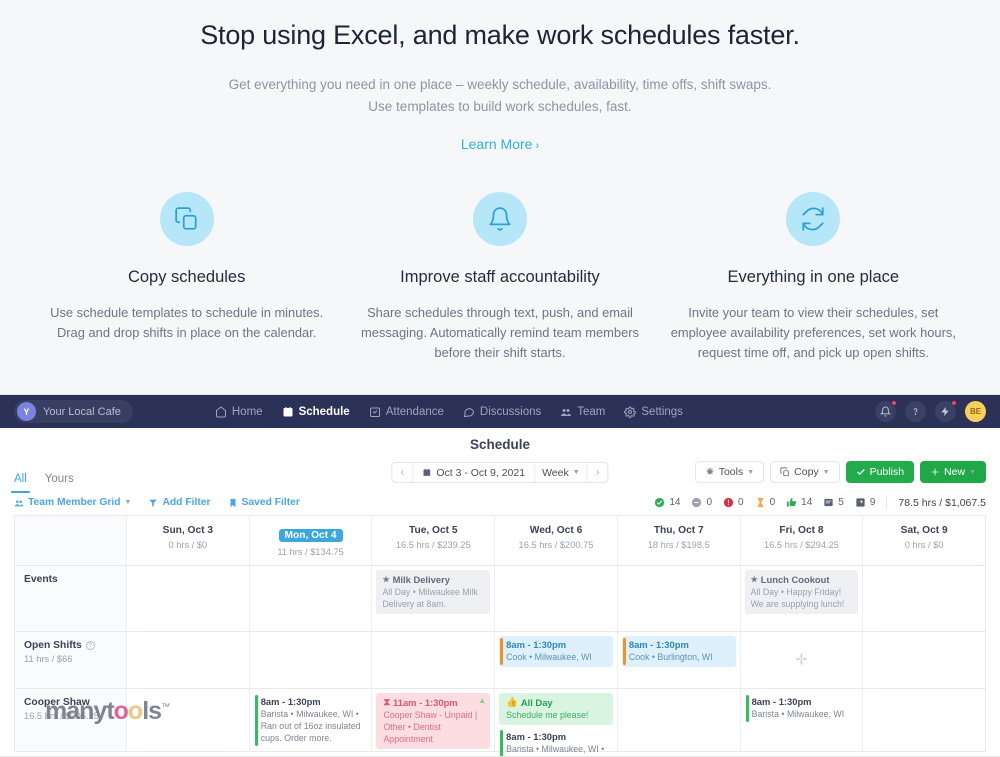 The image size is (1000, 757). Describe the element at coordinates (48, 659) in the screenshot. I see `row-subtotal: 11 hrs / $66` at that location.